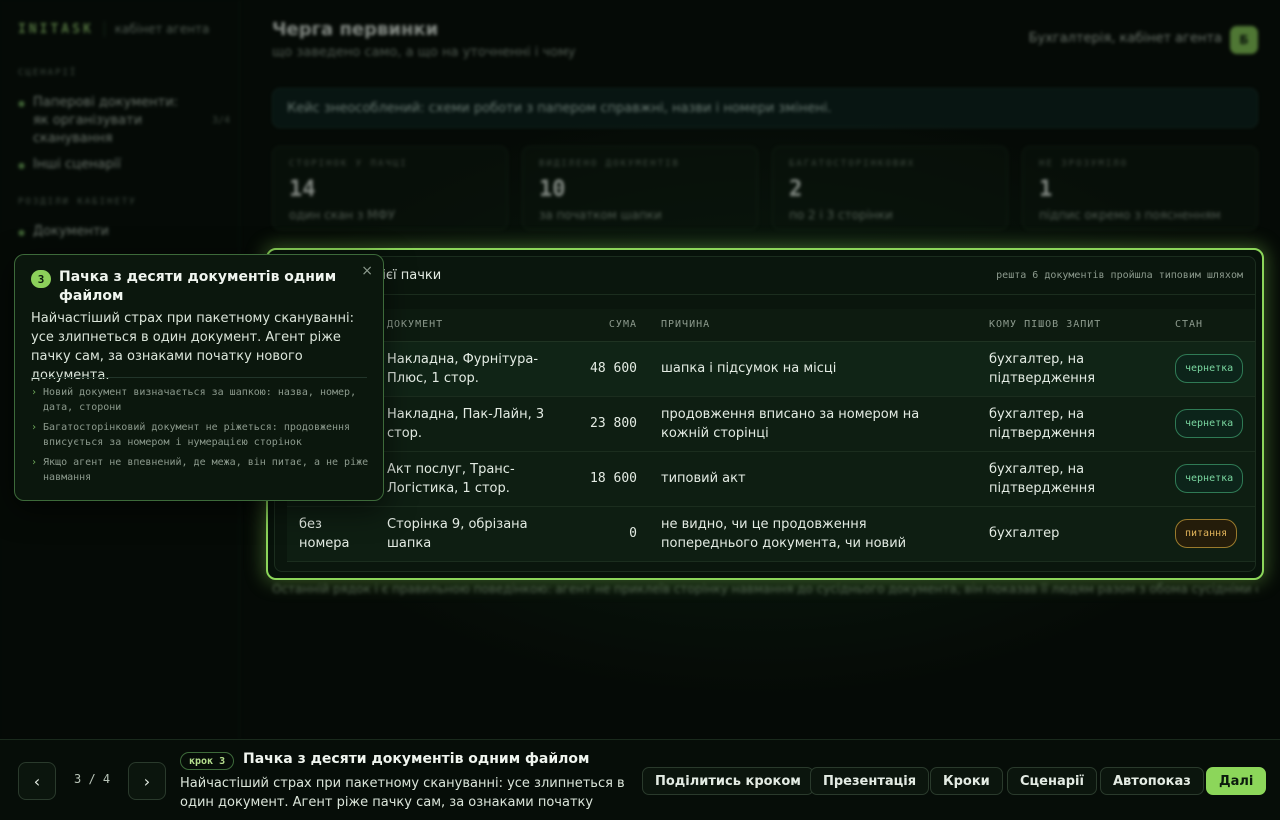 This screenshot has height=820, width=1280. What do you see at coordinates (390, 188) in the screenshot?
I see `stat-card-pages: СТОРІНОК У ПАЧЦІ 14 один скан з МФУ` at bounding box center [390, 188].